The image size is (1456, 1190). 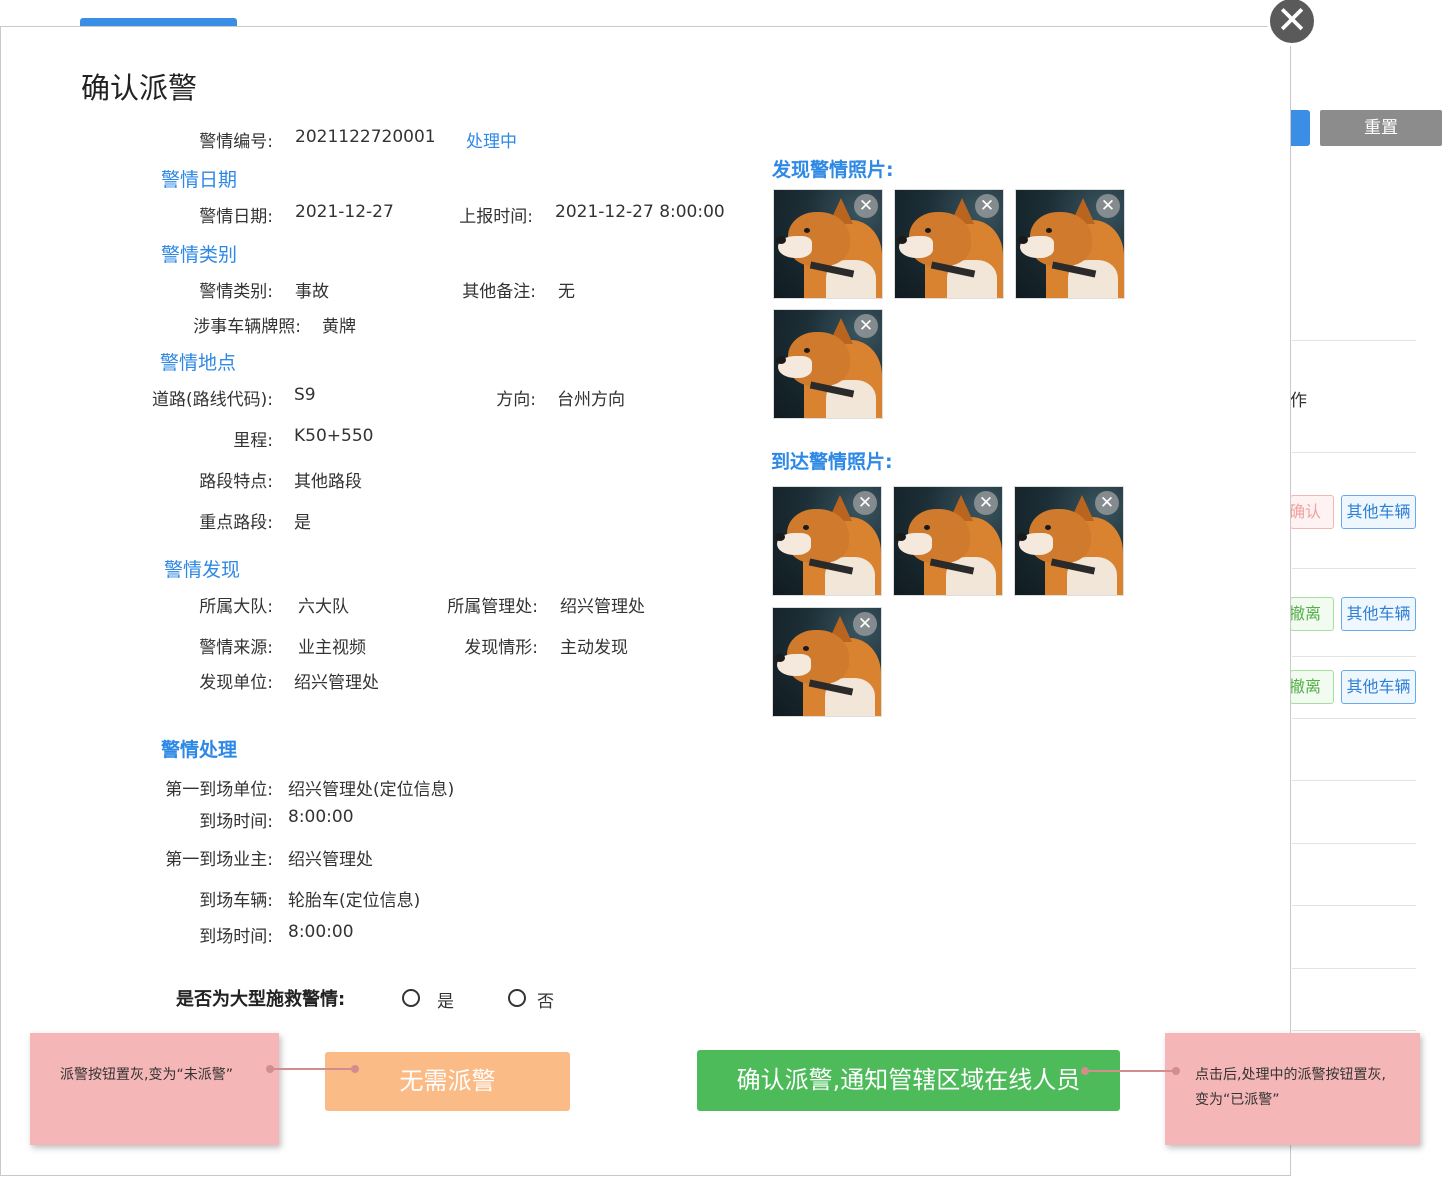 What do you see at coordinates (212, 400) in the screenshot?
I see `road-label: 道路(路线代码):` at bounding box center [212, 400].